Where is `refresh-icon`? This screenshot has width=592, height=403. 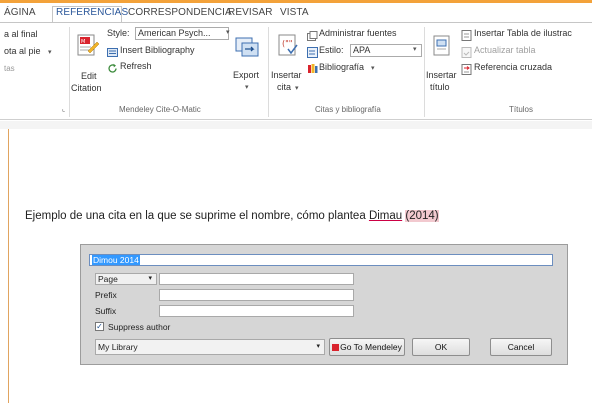
refresh-icon is located at coordinates (112, 67).